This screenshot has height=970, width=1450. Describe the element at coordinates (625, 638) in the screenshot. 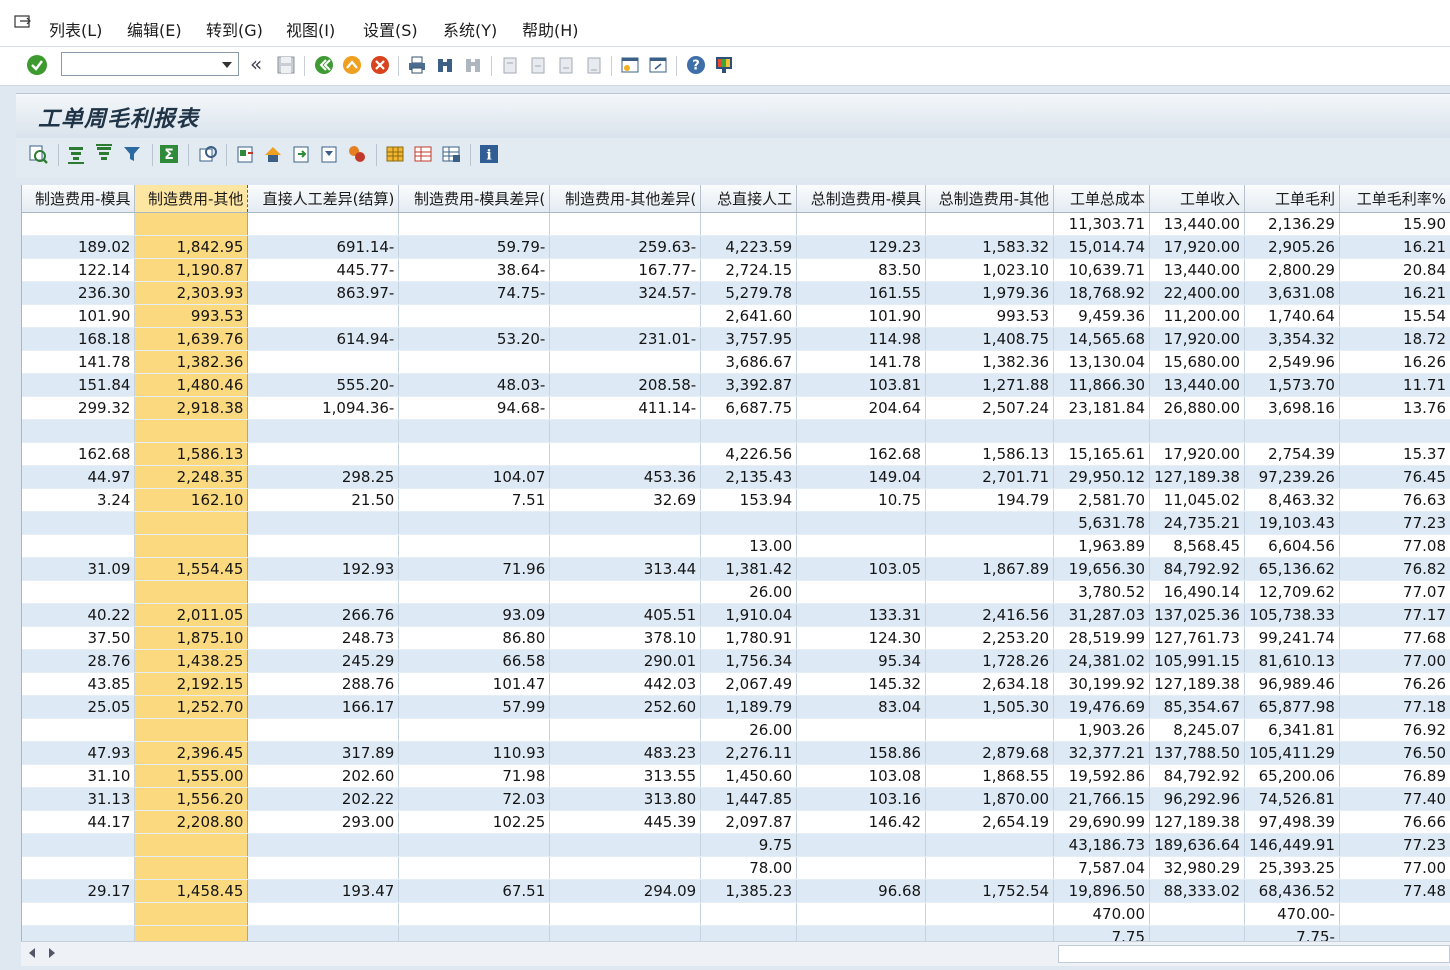

I see `table-cell: 378.10` at that location.